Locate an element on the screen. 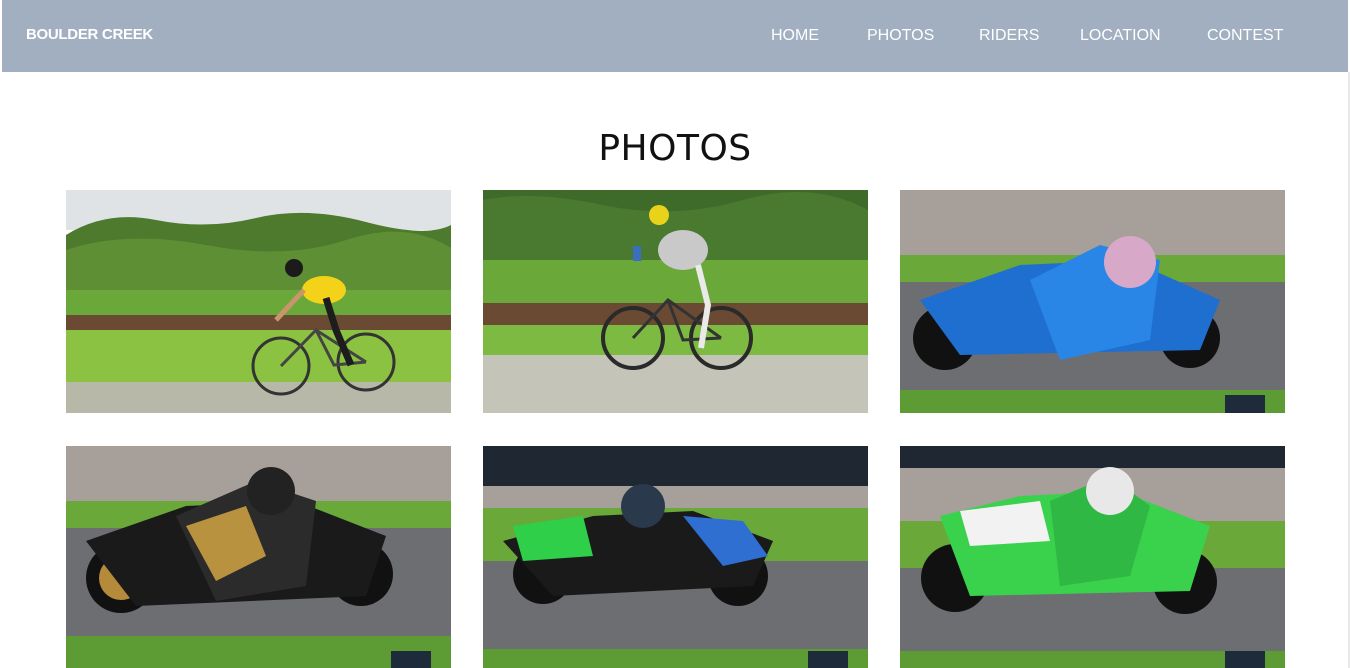 Image resolution: width=1350 pixels, height=668 pixels. brand-logo: BOULDER CREEK is located at coordinates (89, 34).